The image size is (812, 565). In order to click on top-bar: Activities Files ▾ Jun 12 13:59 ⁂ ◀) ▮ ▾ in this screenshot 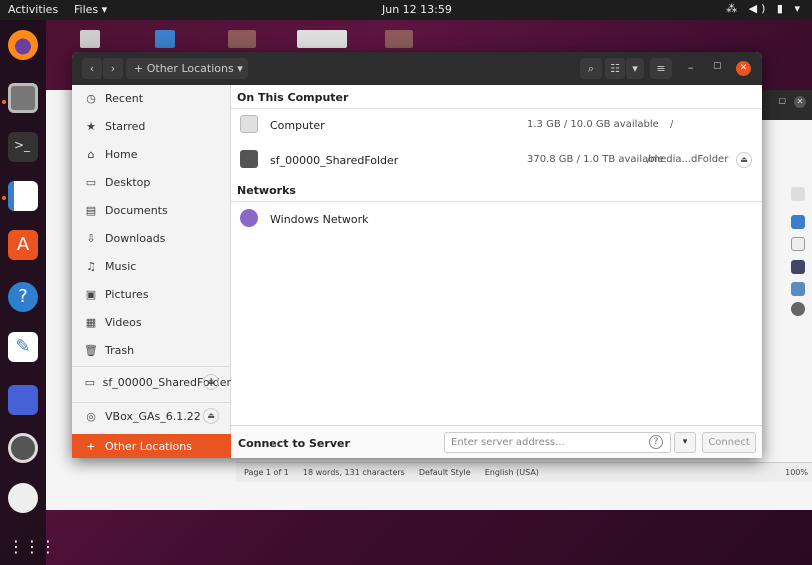, I will do `click(406, 10)`.